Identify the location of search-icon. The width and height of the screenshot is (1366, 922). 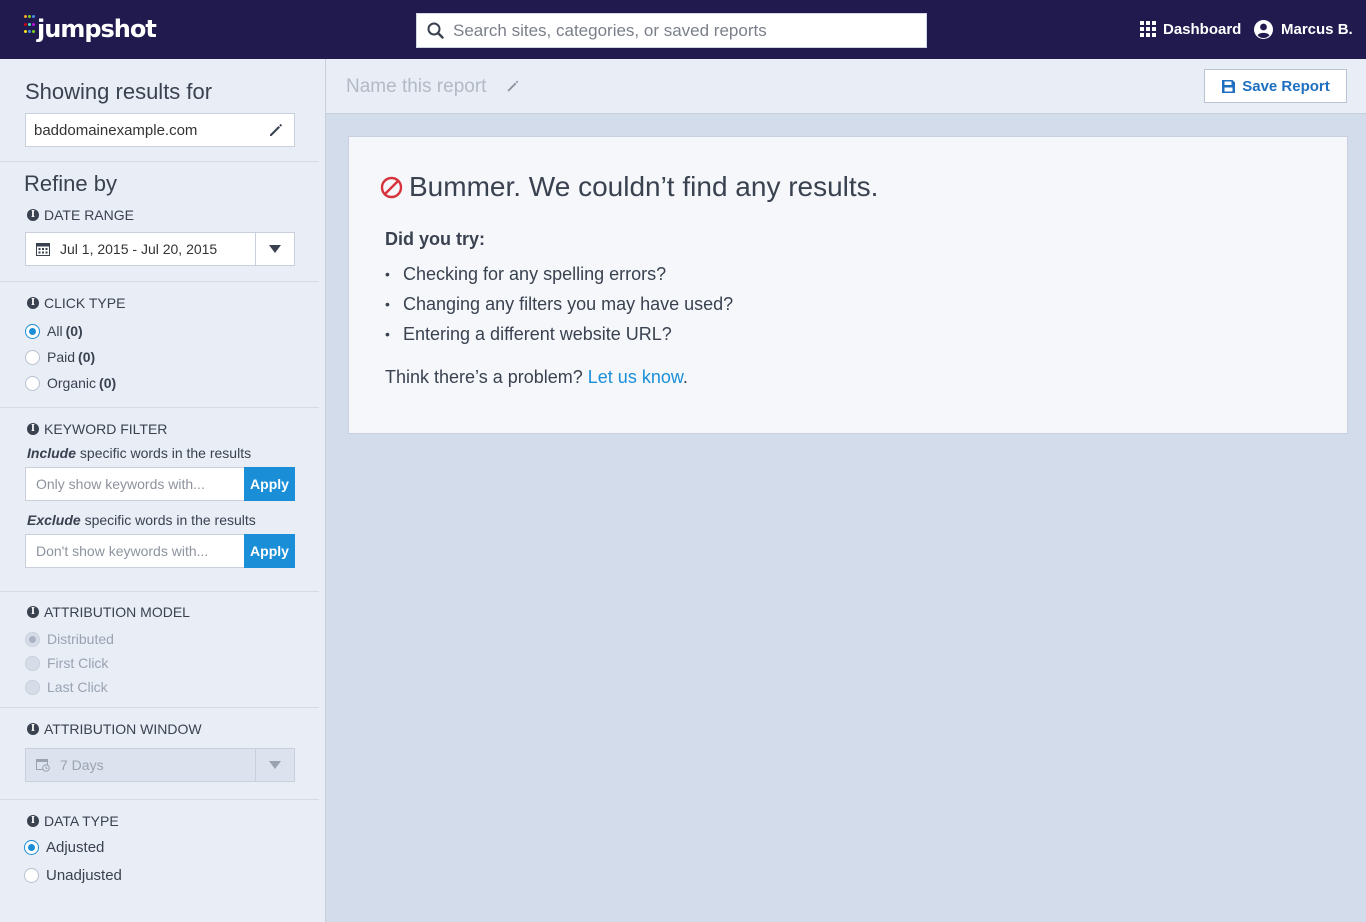
(435, 30).